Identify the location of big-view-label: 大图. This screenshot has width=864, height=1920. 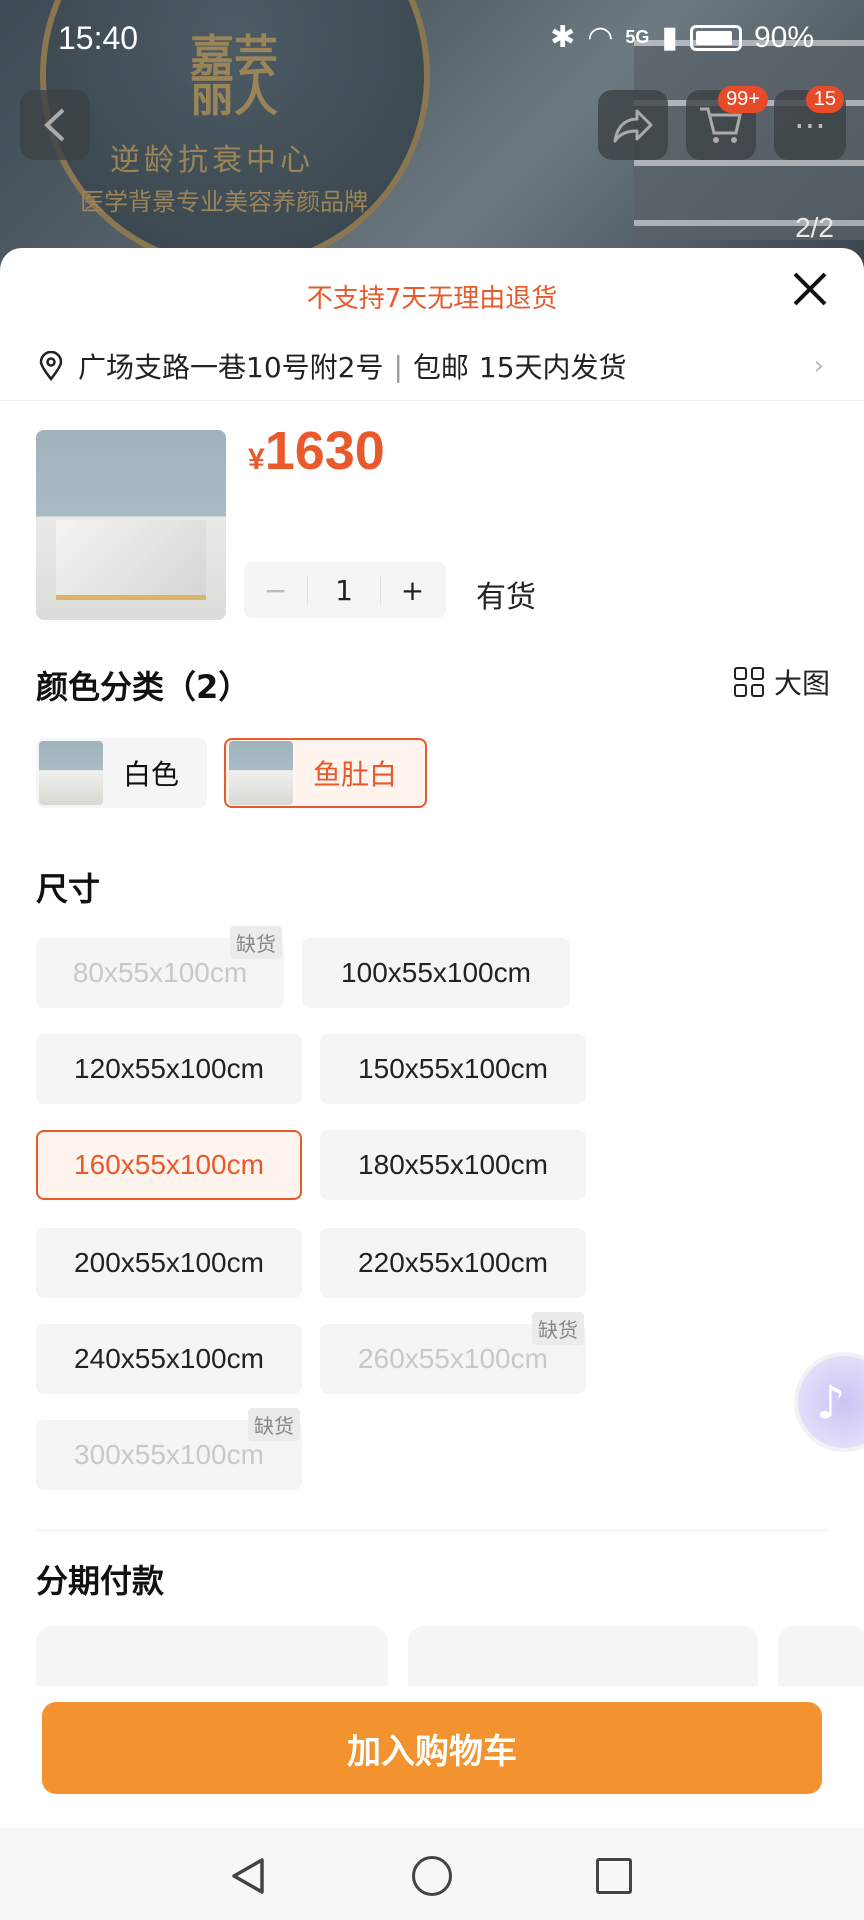
(801, 683).